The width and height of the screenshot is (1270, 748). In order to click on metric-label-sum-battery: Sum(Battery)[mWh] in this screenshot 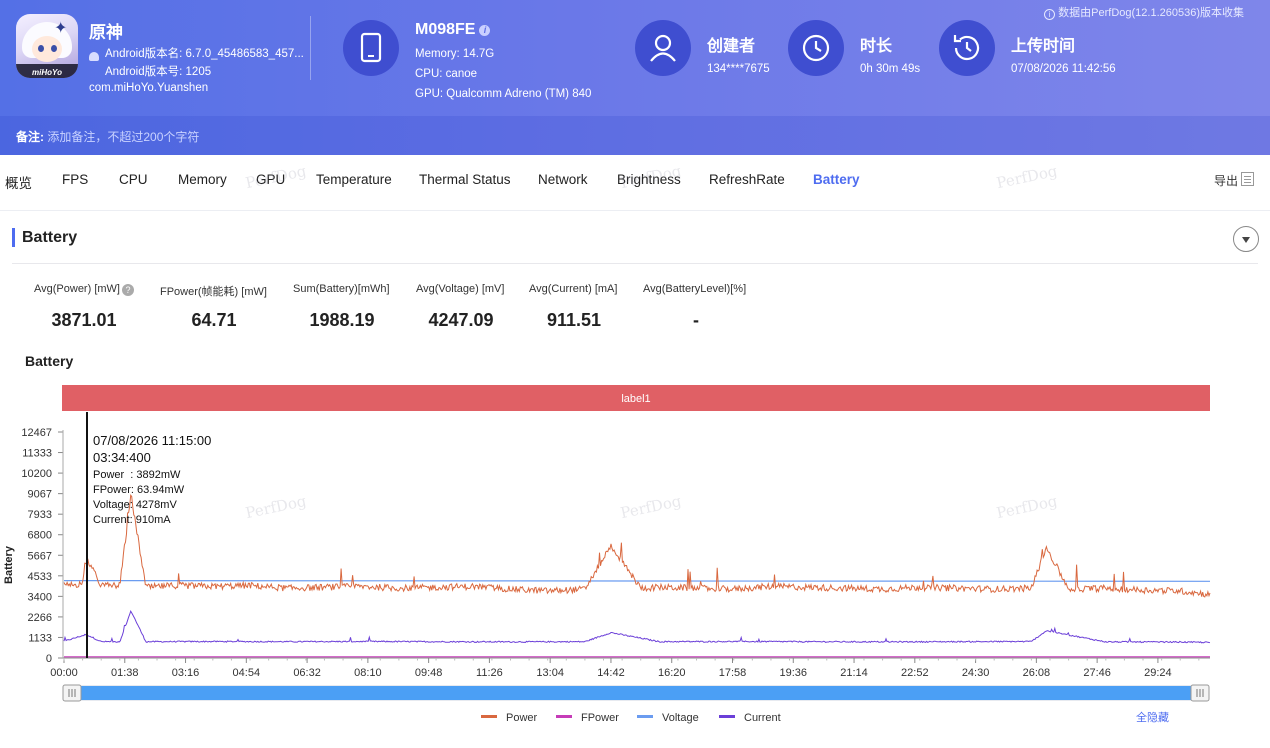, I will do `click(341, 289)`.